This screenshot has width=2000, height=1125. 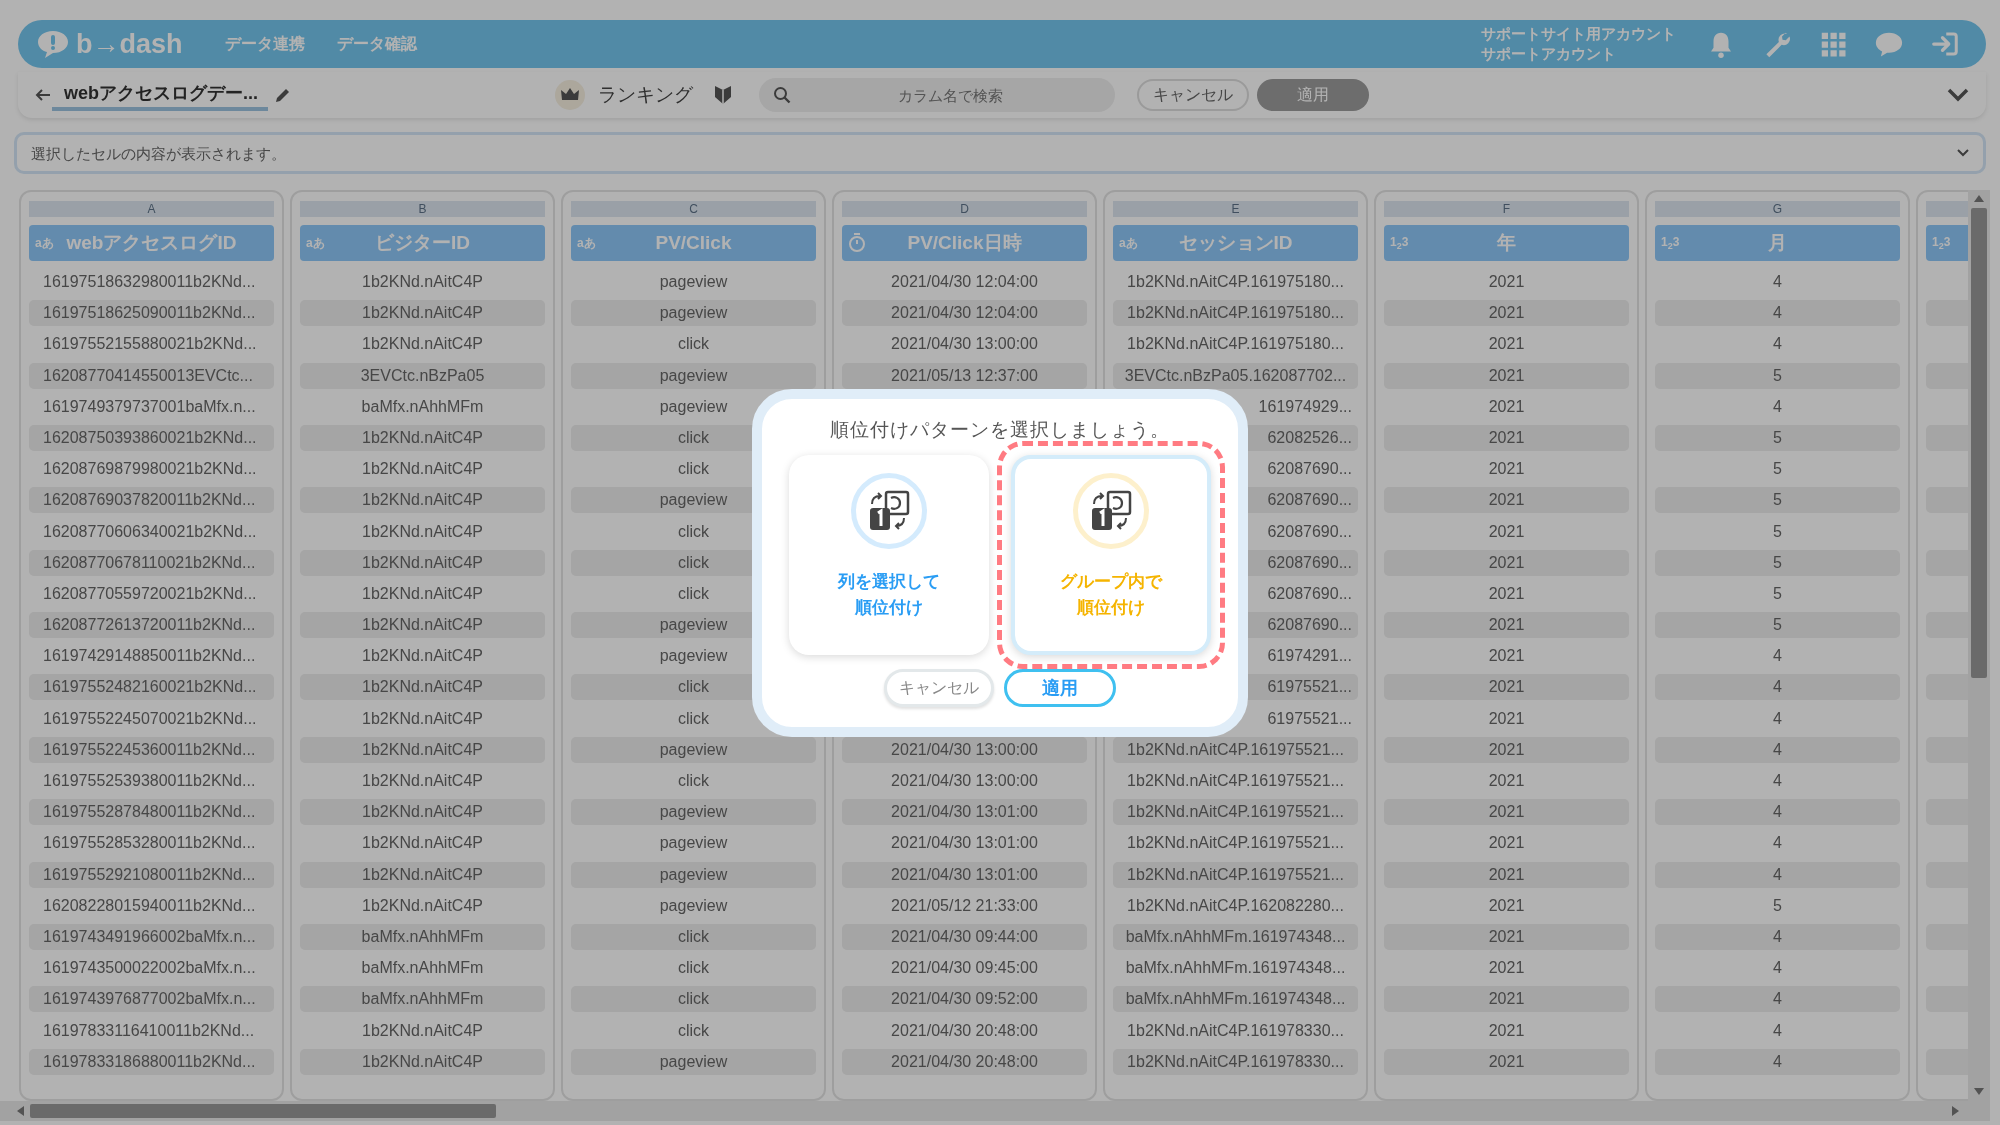 What do you see at coordinates (20, 1111) in the screenshot?
I see `scroll-left-icon` at bounding box center [20, 1111].